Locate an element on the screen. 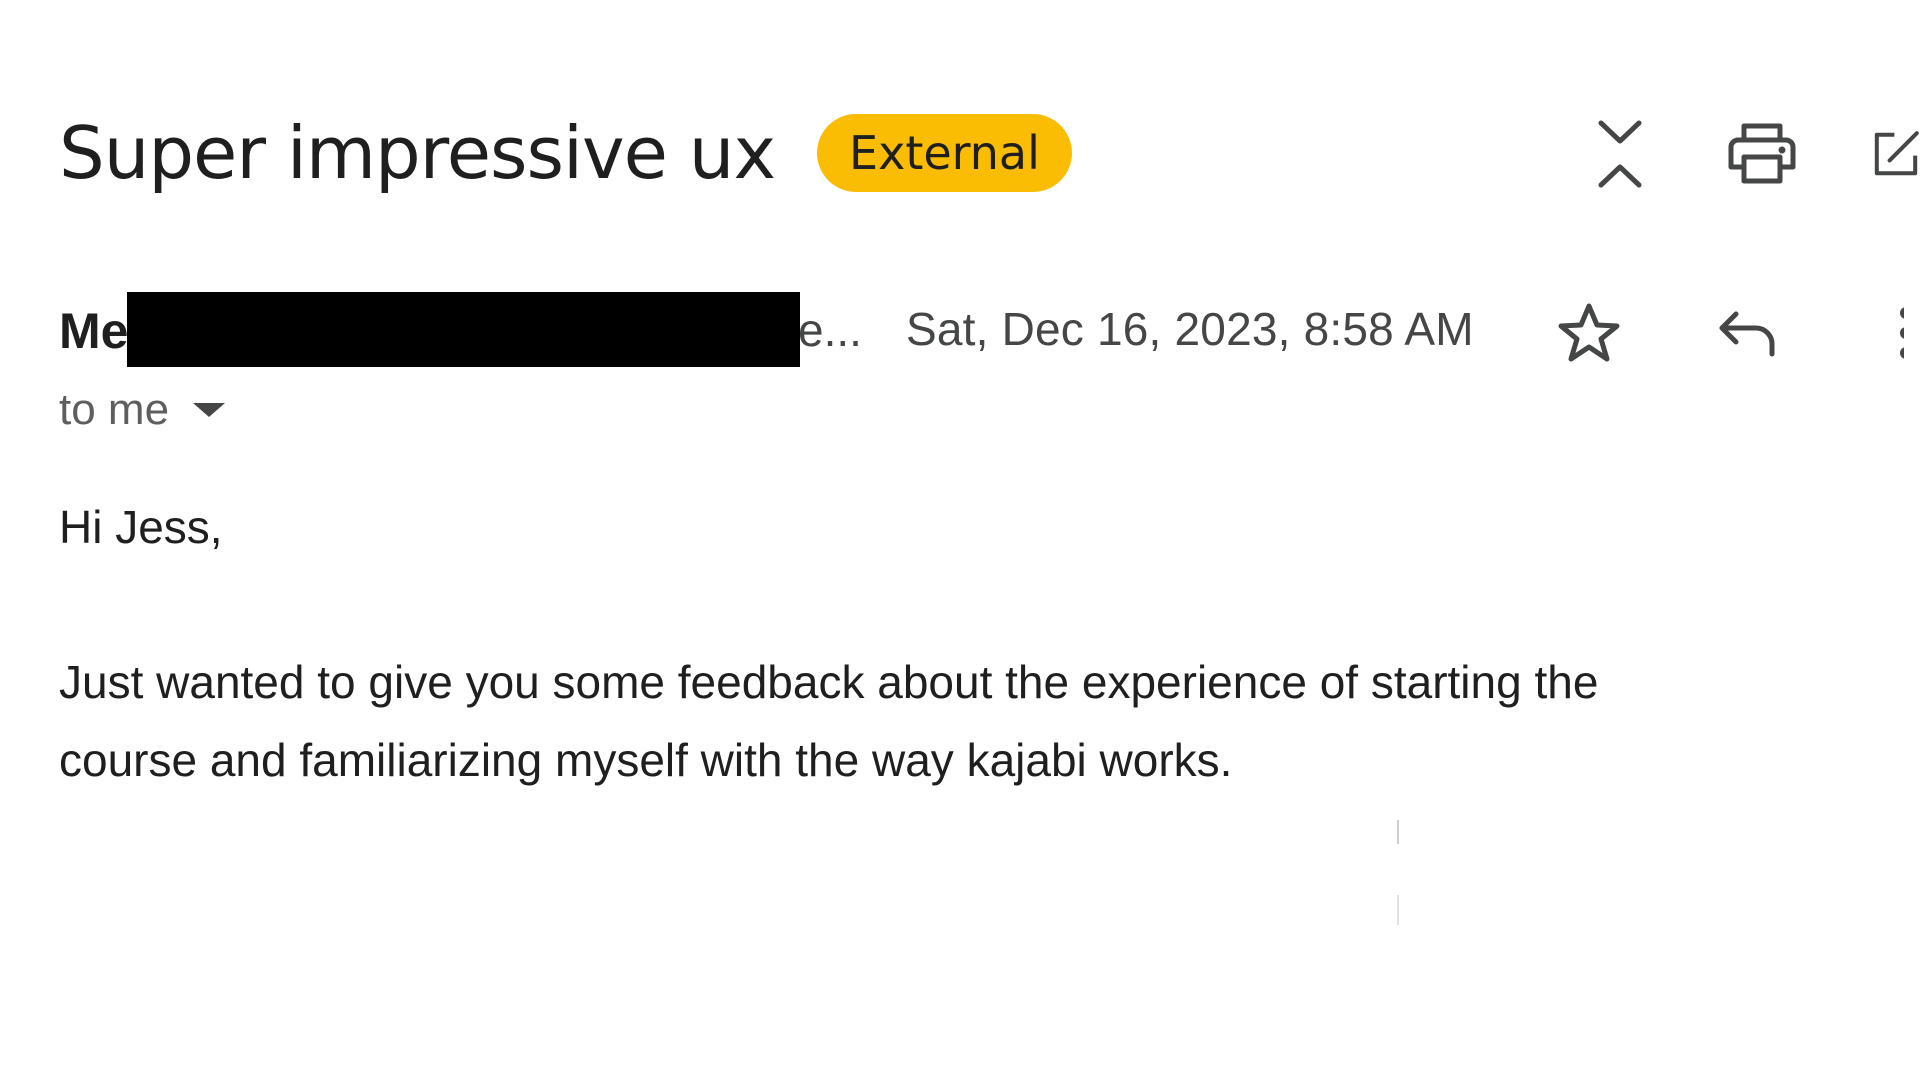 The height and width of the screenshot is (1080, 1920). greeting: Hi Jess, is located at coordinates (141, 527).